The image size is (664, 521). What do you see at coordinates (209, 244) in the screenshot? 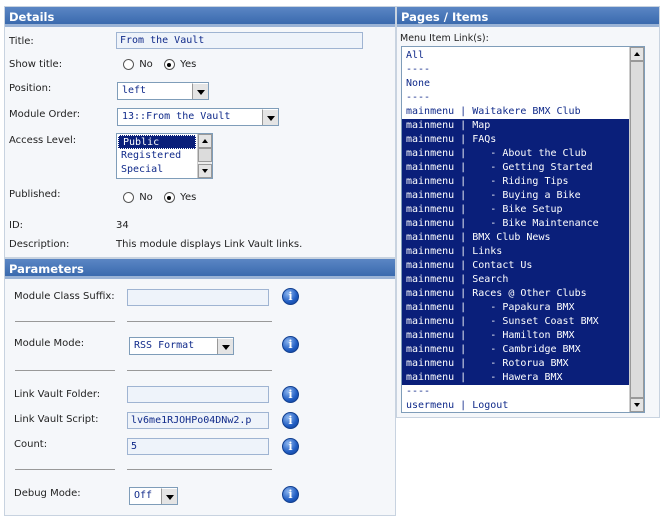
I see `description-value: This module displays Link Vault links.` at bounding box center [209, 244].